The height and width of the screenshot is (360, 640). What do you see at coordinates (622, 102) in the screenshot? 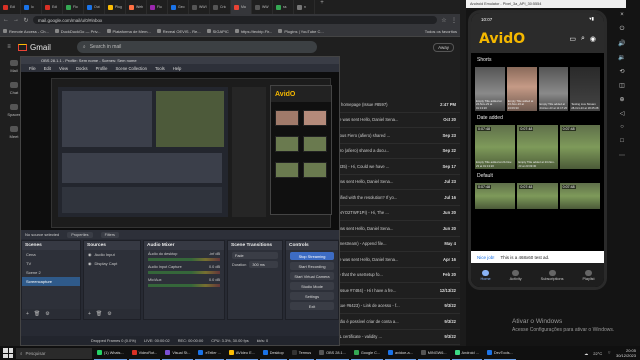
I see `zoom-icon: ⊕` at bounding box center [622, 102].